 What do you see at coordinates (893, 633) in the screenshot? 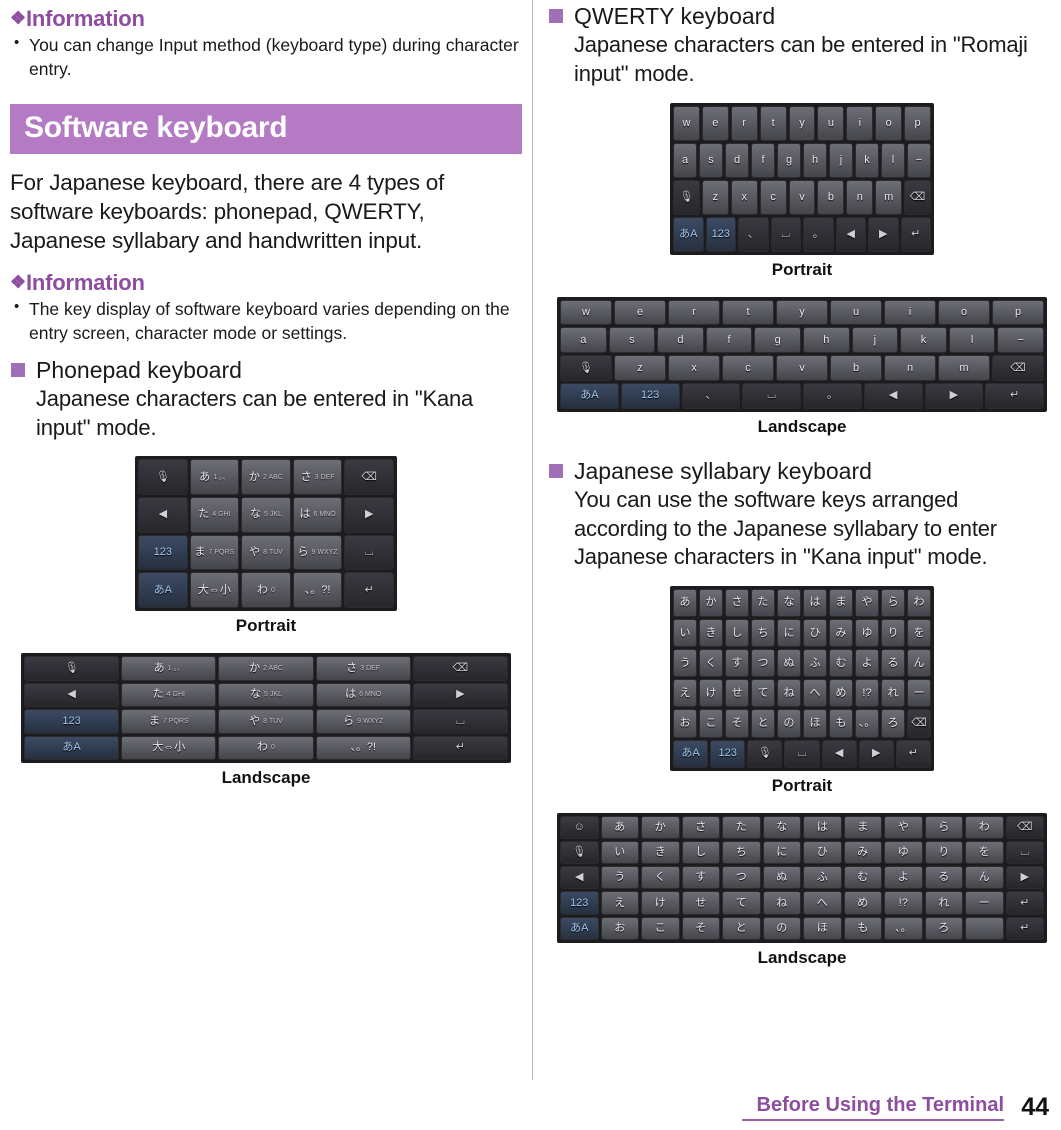
I see `keyboard-key: り` at bounding box center [893, 633].